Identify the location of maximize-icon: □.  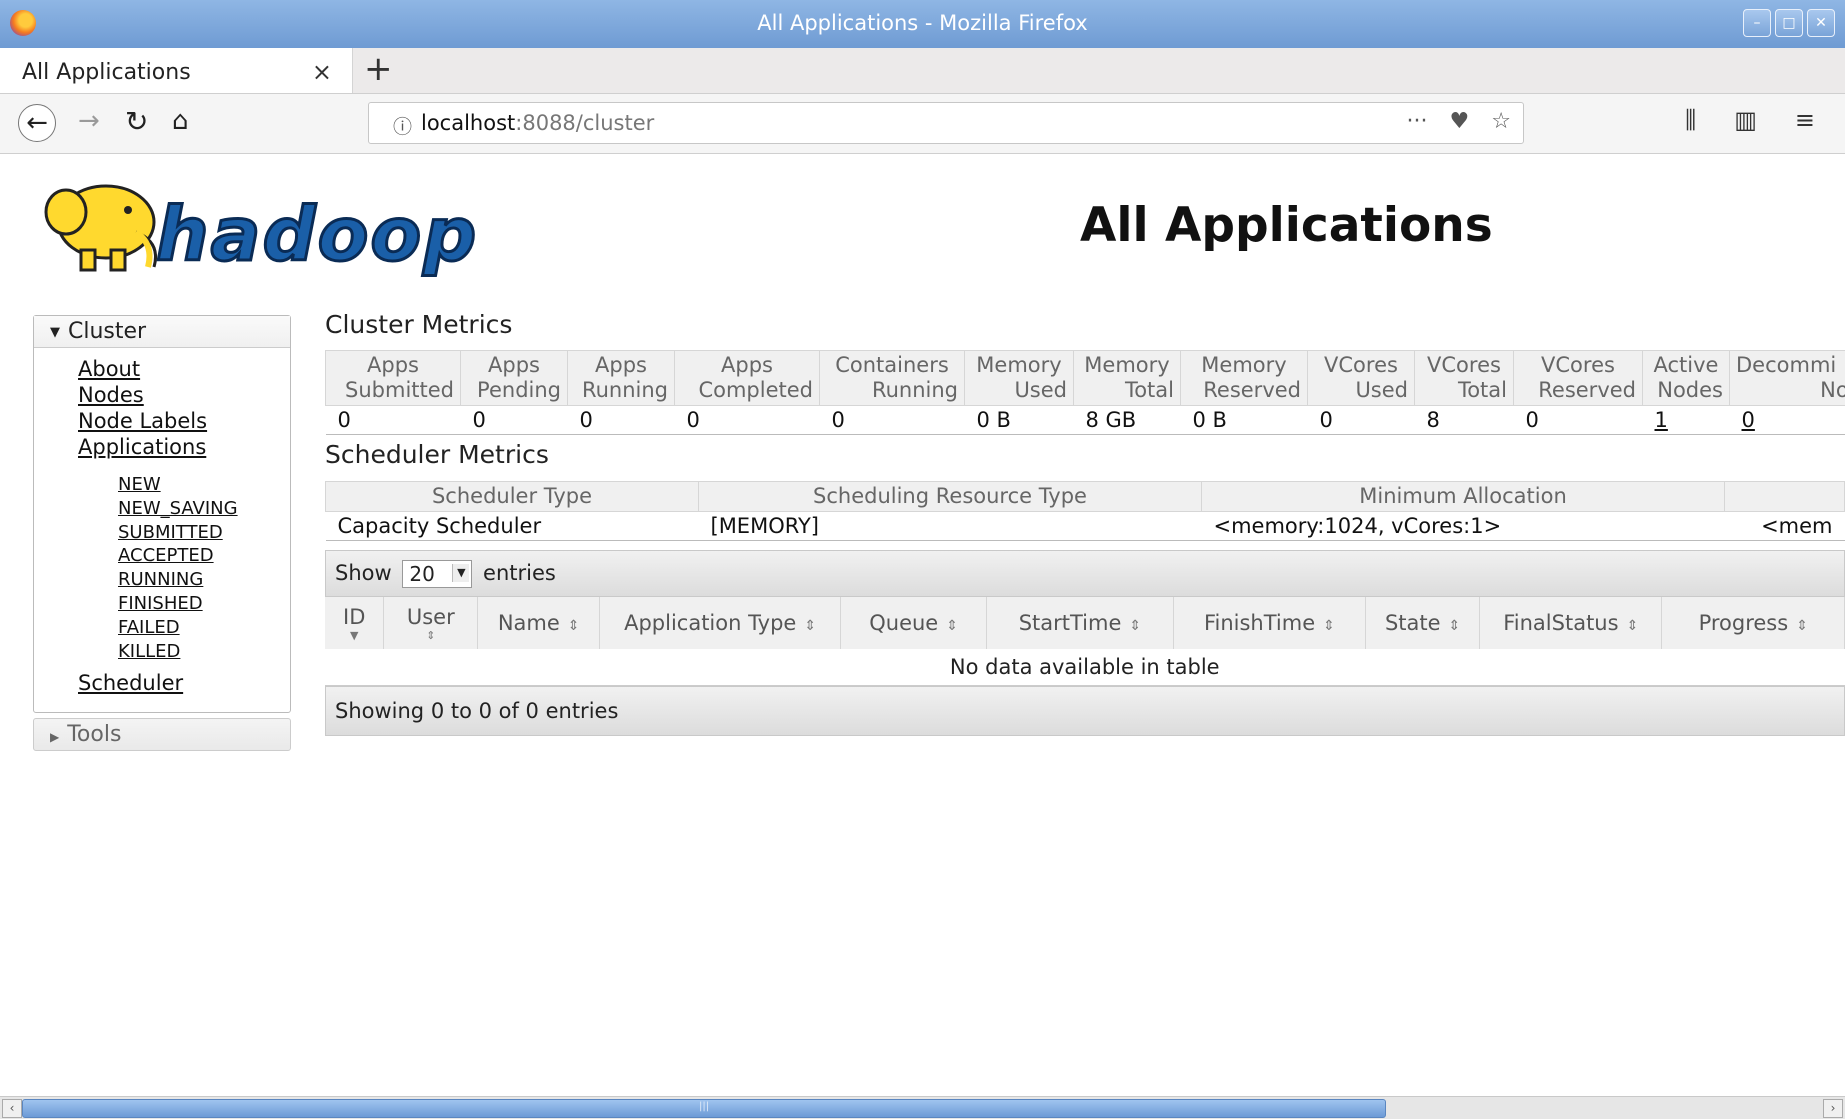
(1789, 23).